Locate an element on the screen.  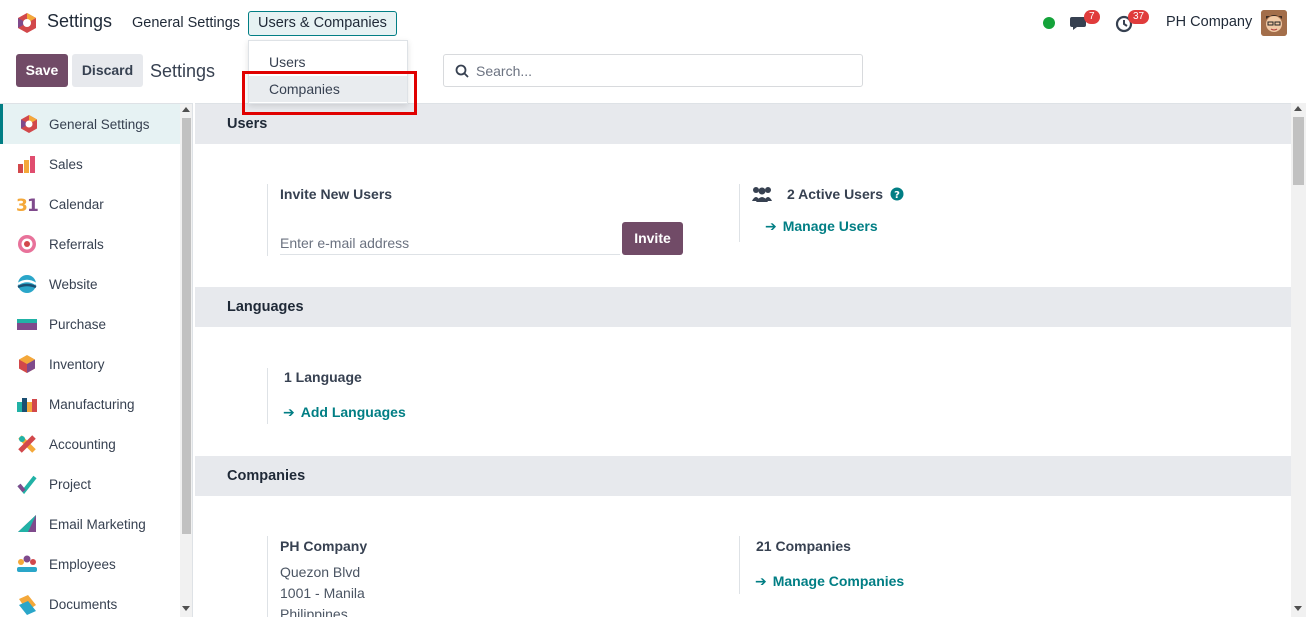
sidebar-item-documents: Documents is located at coordinates (90, 600).